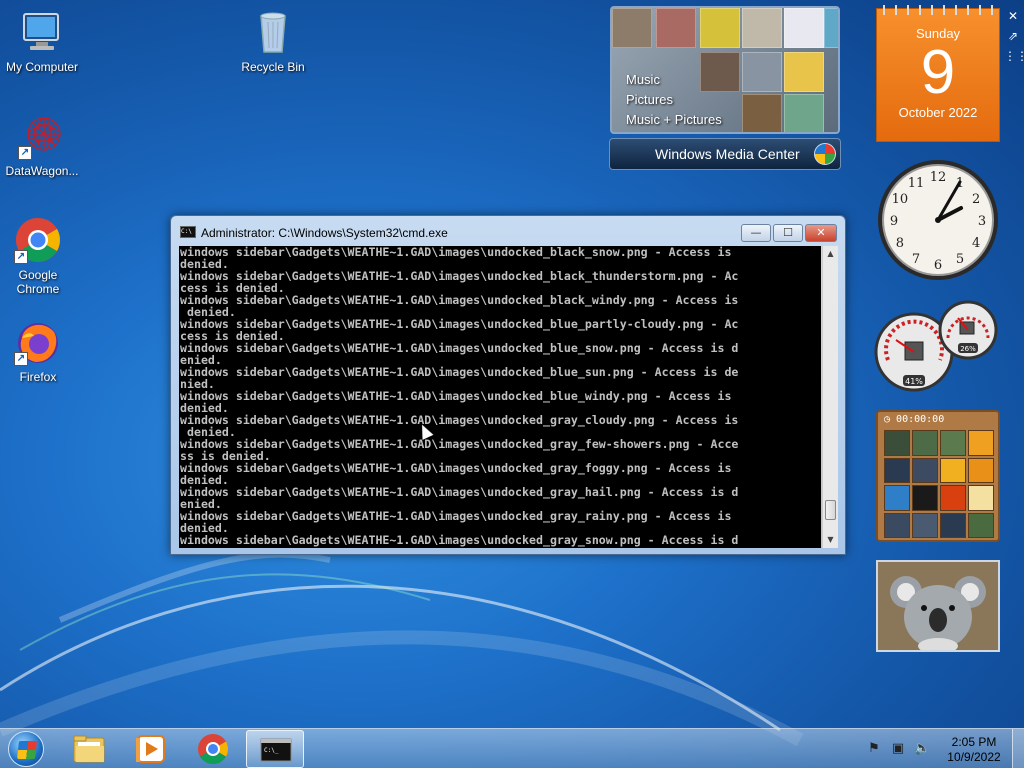 This screenshot has width=1024, height=768. I want to click on media-menu-music: Music, so click(674, 80).